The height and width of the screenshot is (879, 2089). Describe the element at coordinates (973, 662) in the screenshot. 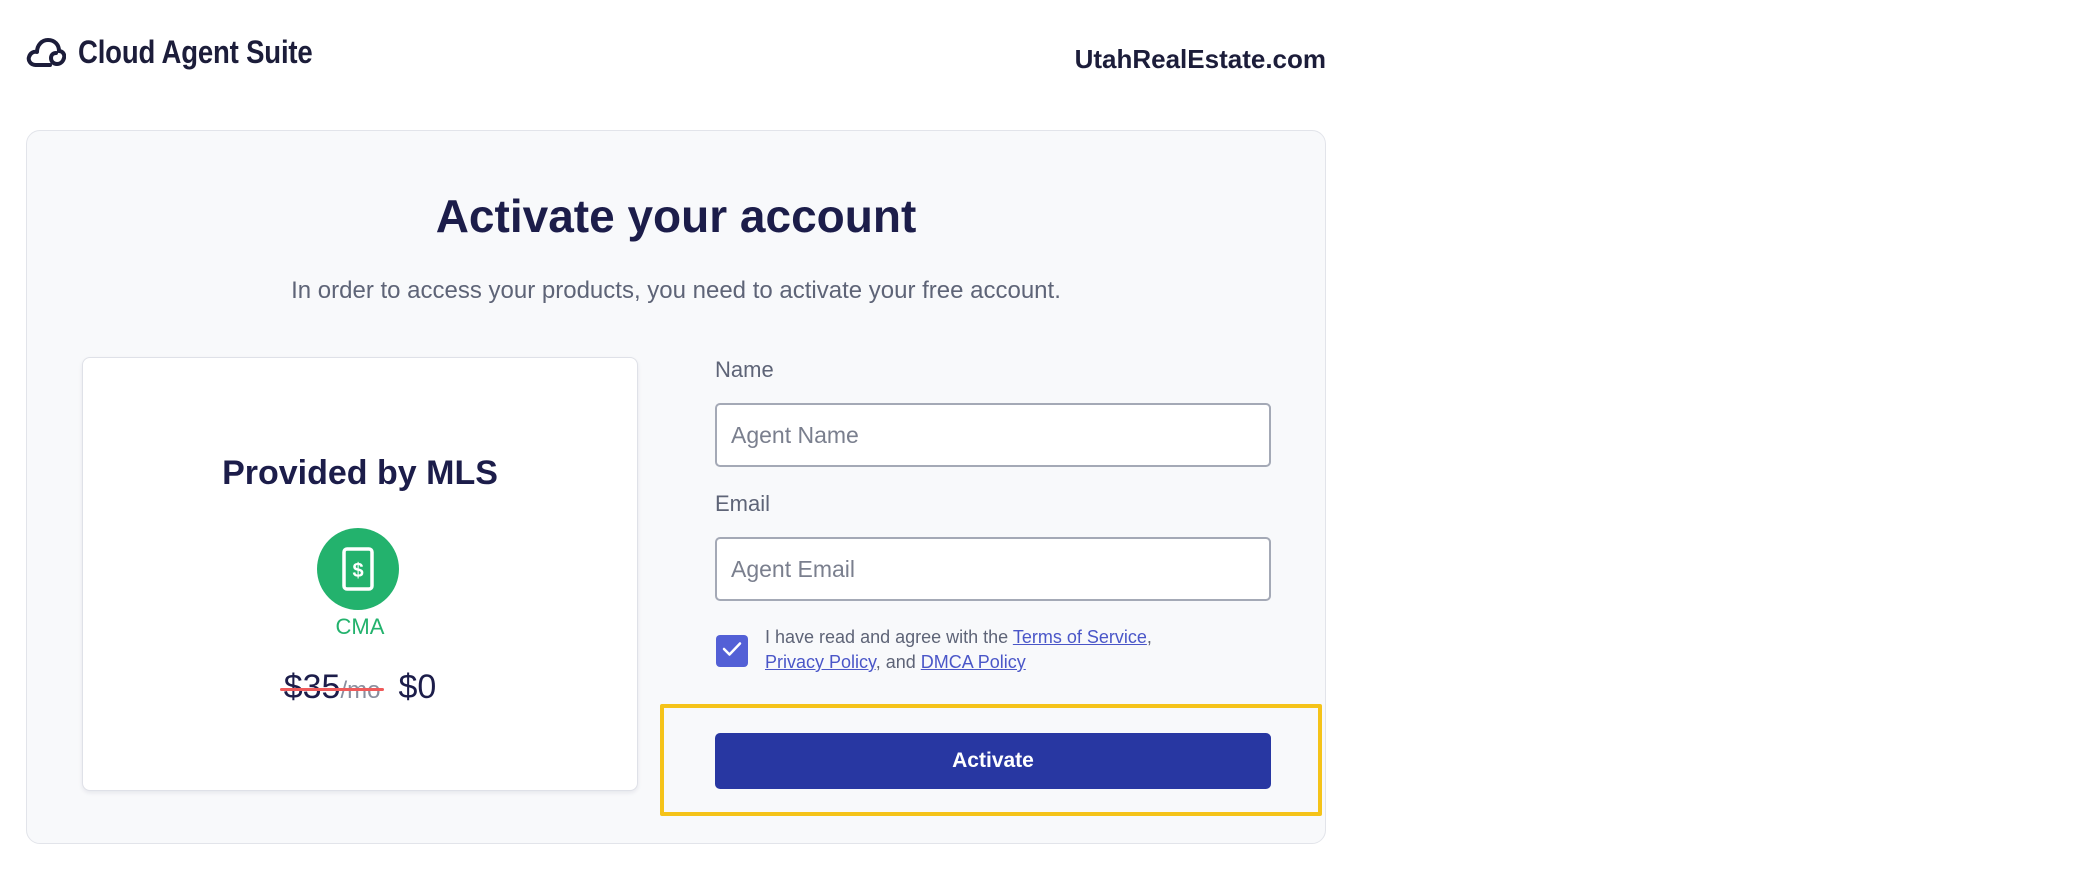

I see `dmca-policy-link: DMCA Policy` at that location.